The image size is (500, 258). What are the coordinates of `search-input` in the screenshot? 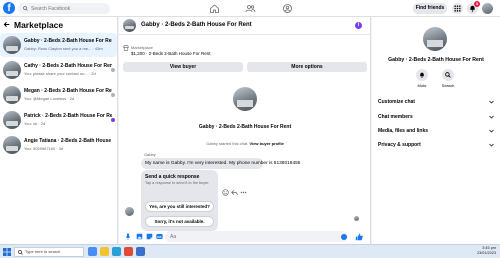 It's located at (69, 8).